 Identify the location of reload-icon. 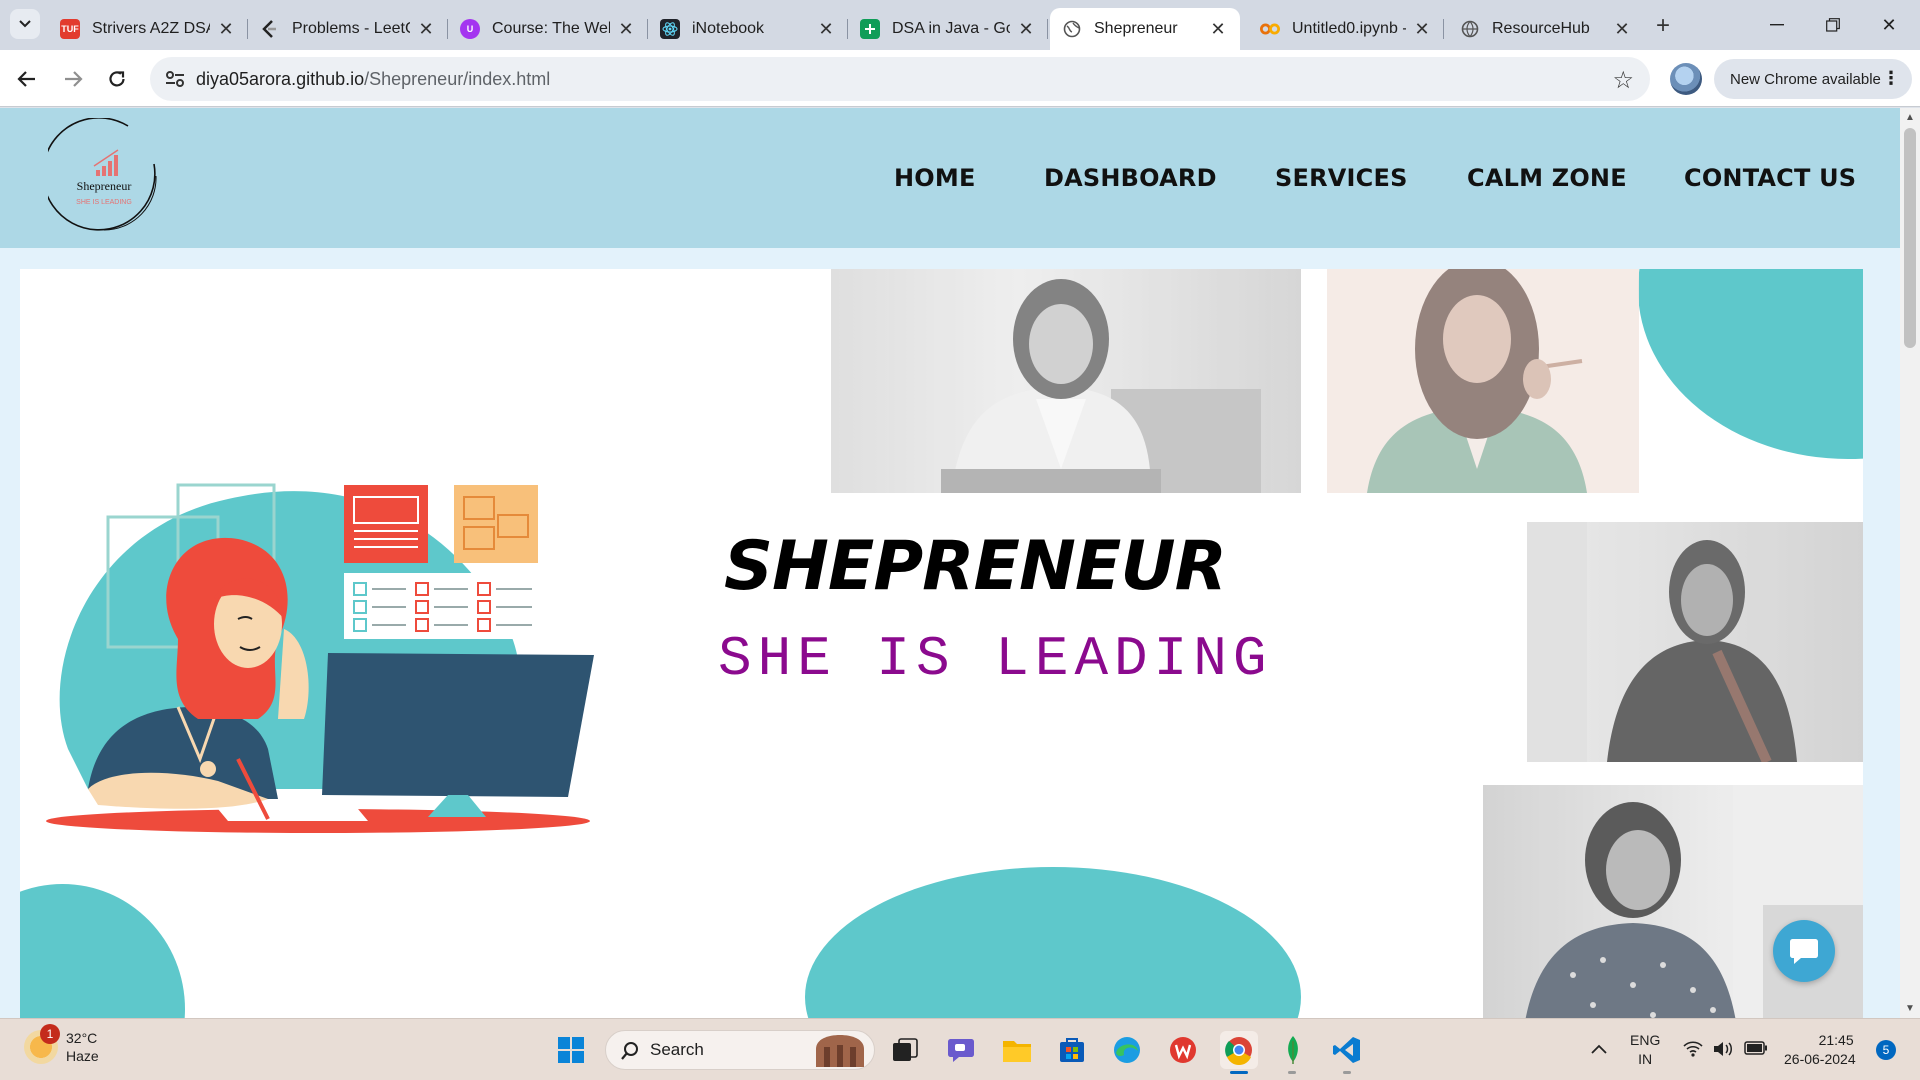
(117, 79).